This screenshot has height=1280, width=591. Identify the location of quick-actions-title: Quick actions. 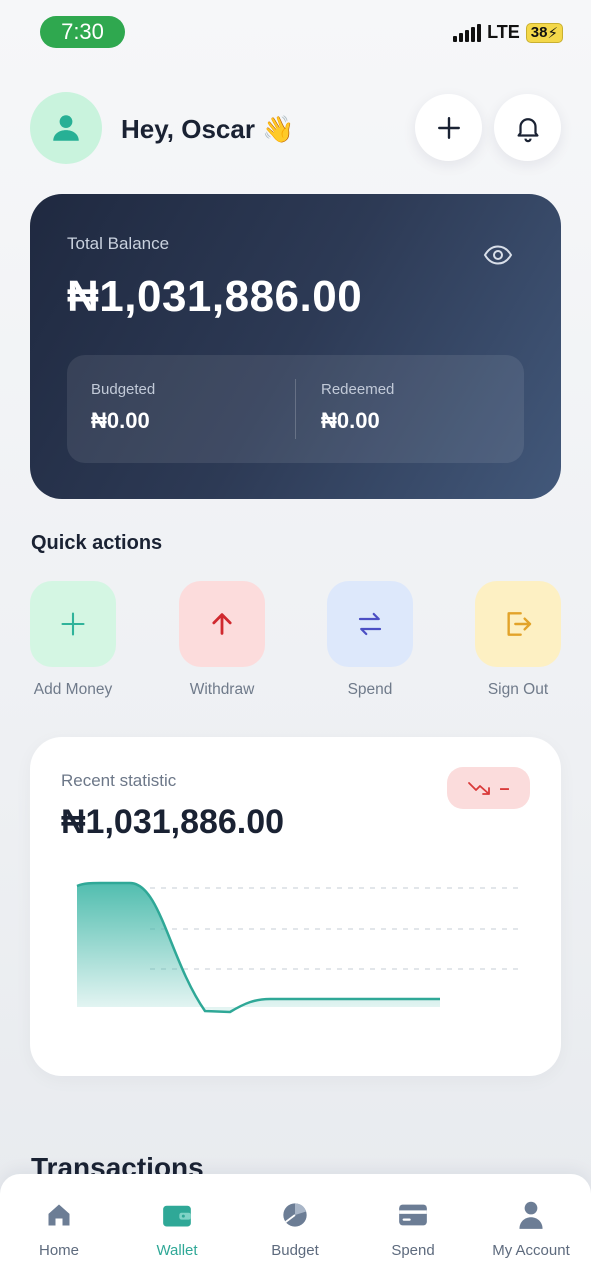
(97, 543).